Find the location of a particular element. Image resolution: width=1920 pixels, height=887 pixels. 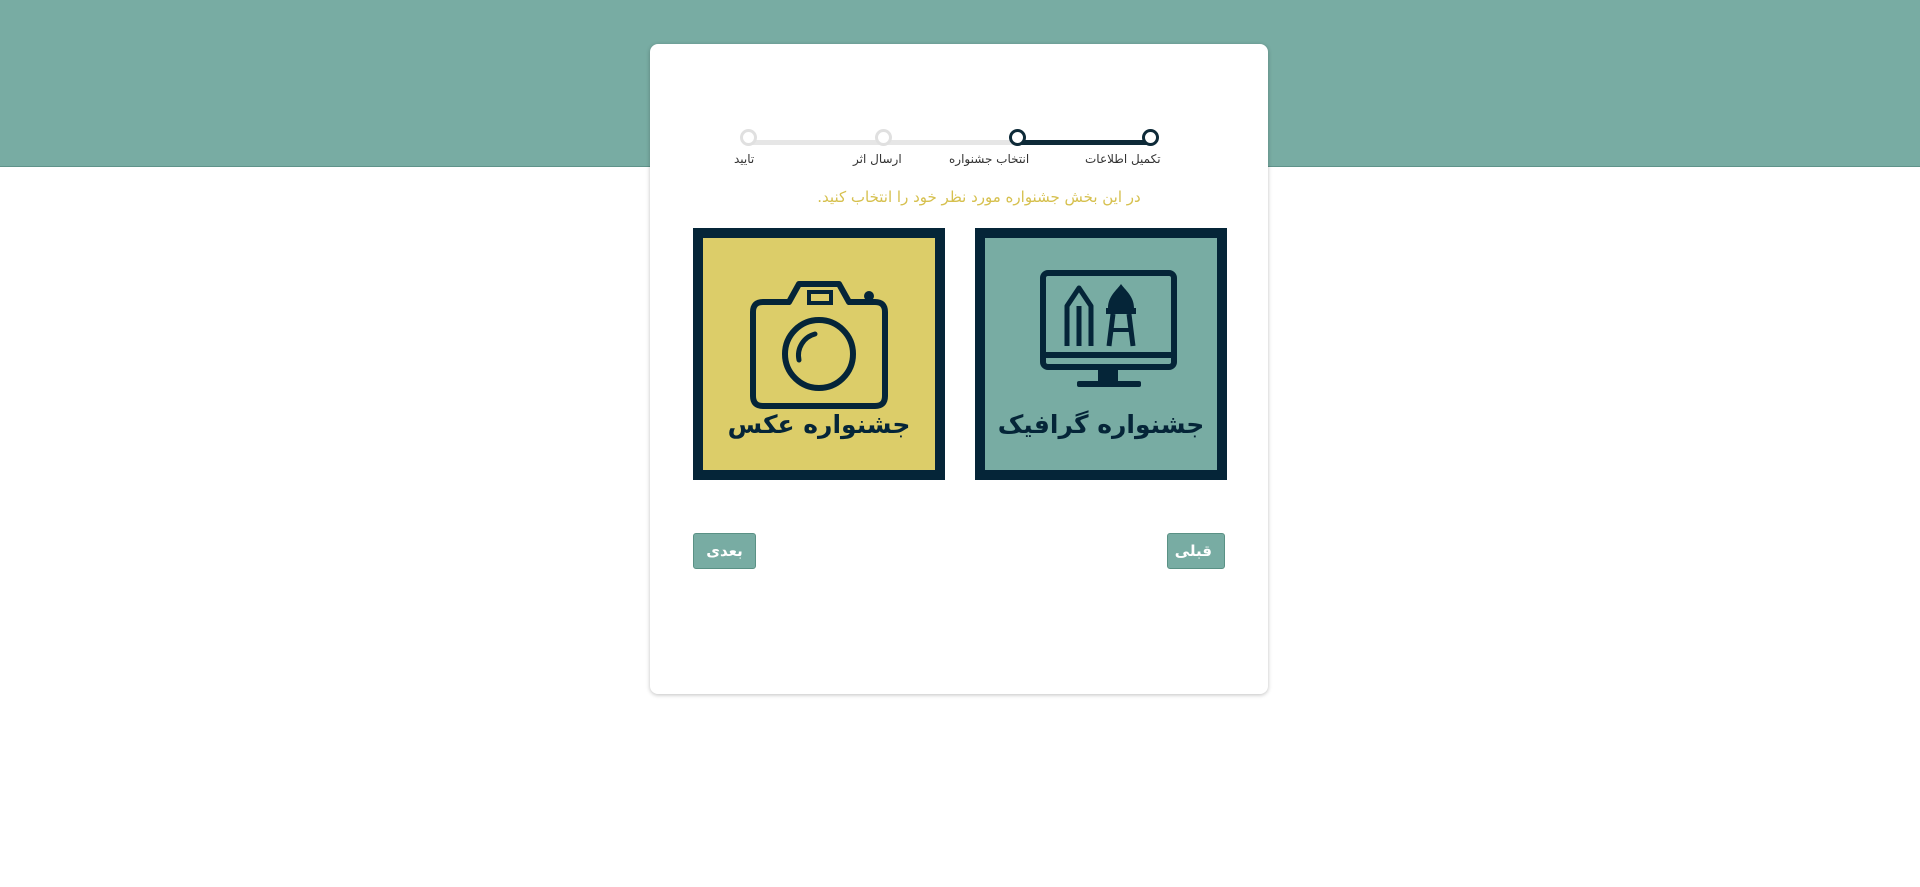

step-2-dot is located at coordinates (1017, 137).